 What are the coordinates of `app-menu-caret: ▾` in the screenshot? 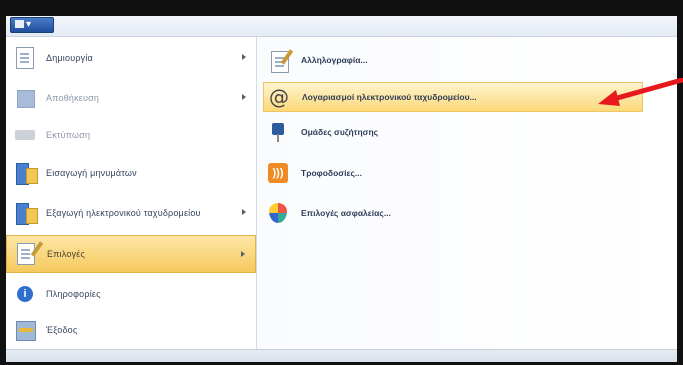 It's located at (29, 24).